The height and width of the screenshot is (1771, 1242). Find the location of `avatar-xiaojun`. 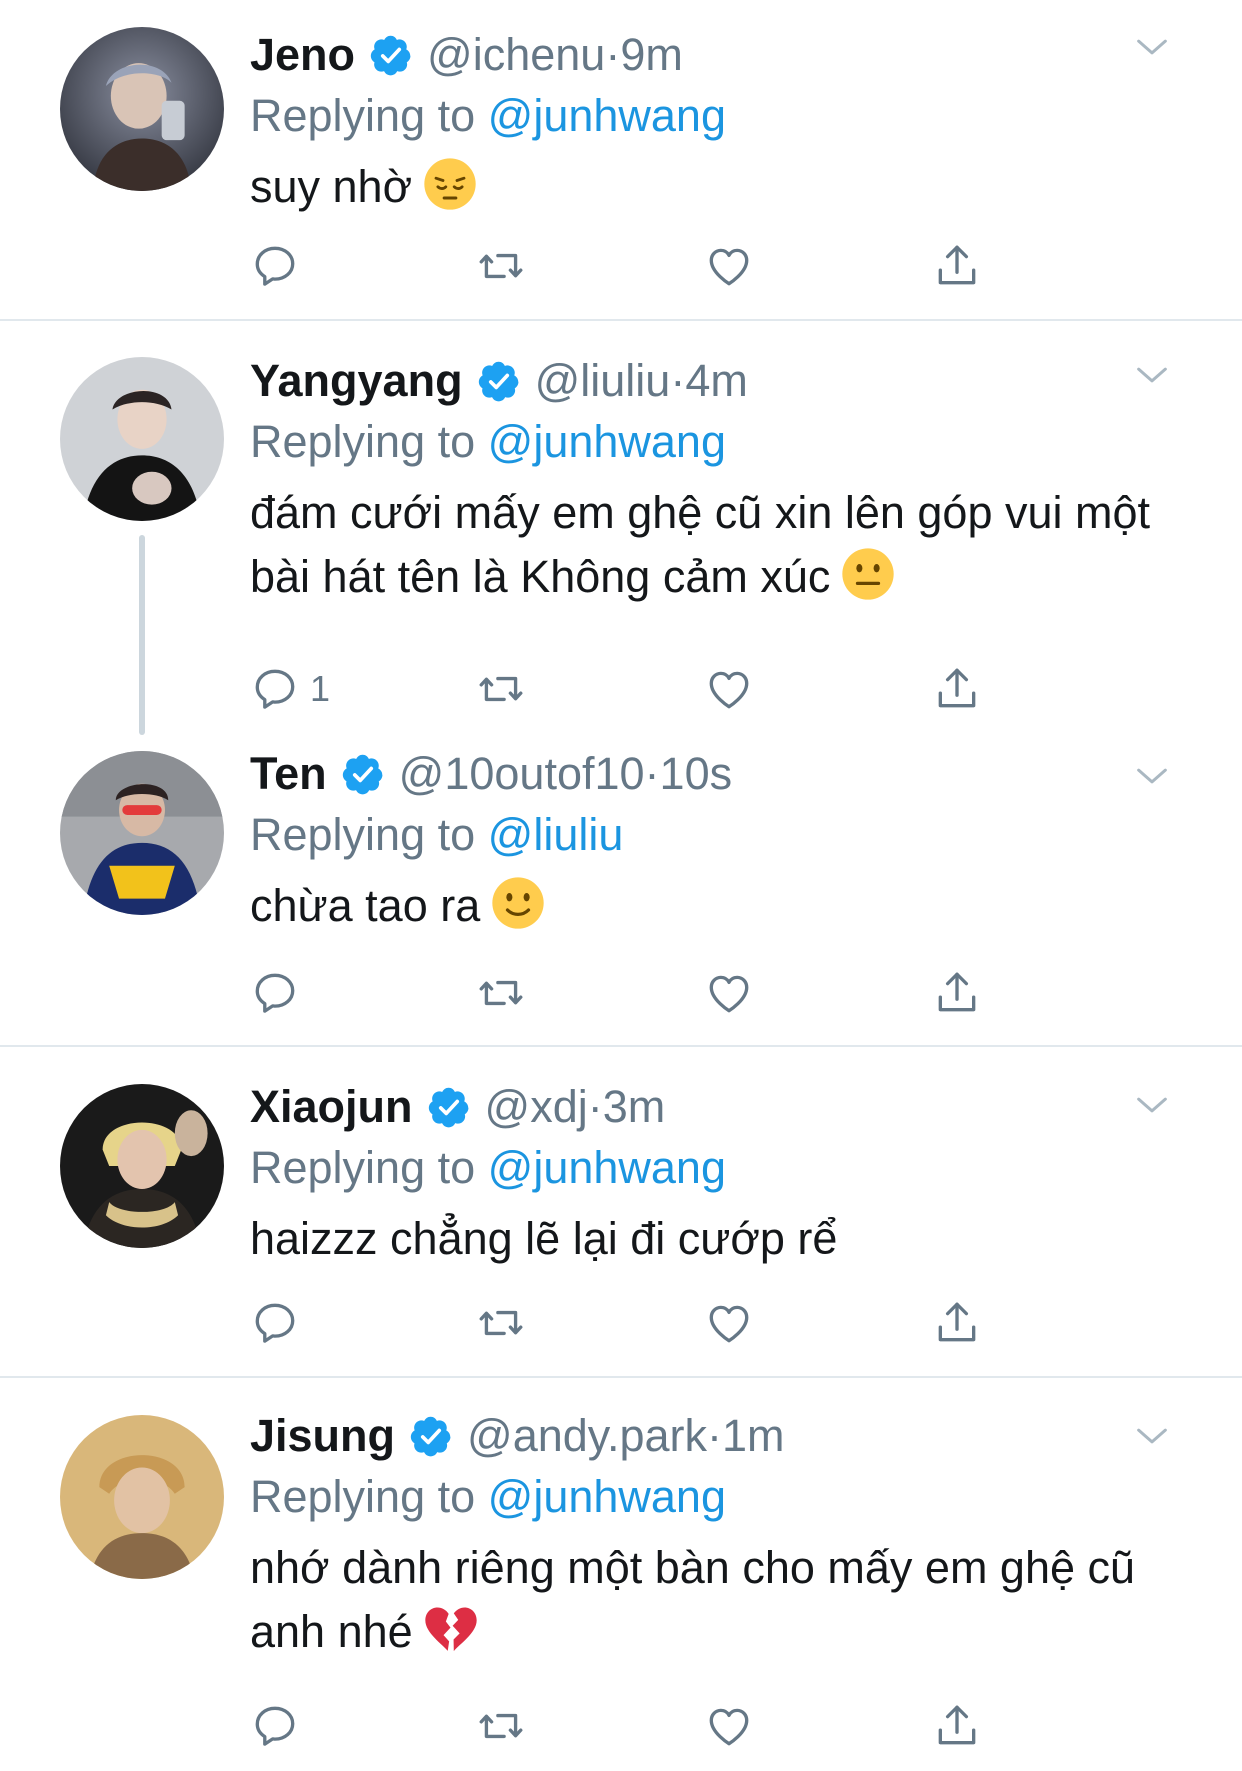

avatar-xiaojun is located at coordinates (142, 1166).